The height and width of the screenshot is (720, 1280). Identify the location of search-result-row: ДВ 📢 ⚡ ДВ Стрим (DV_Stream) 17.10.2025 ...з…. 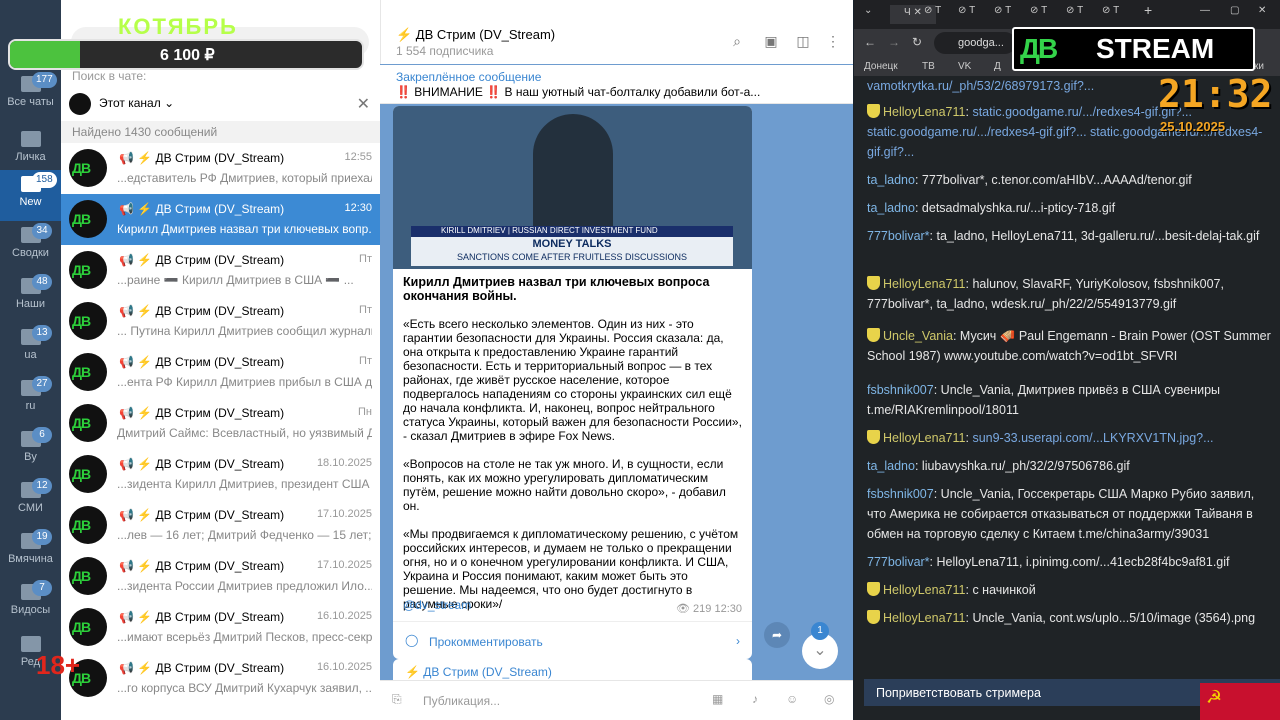
(220, 576).